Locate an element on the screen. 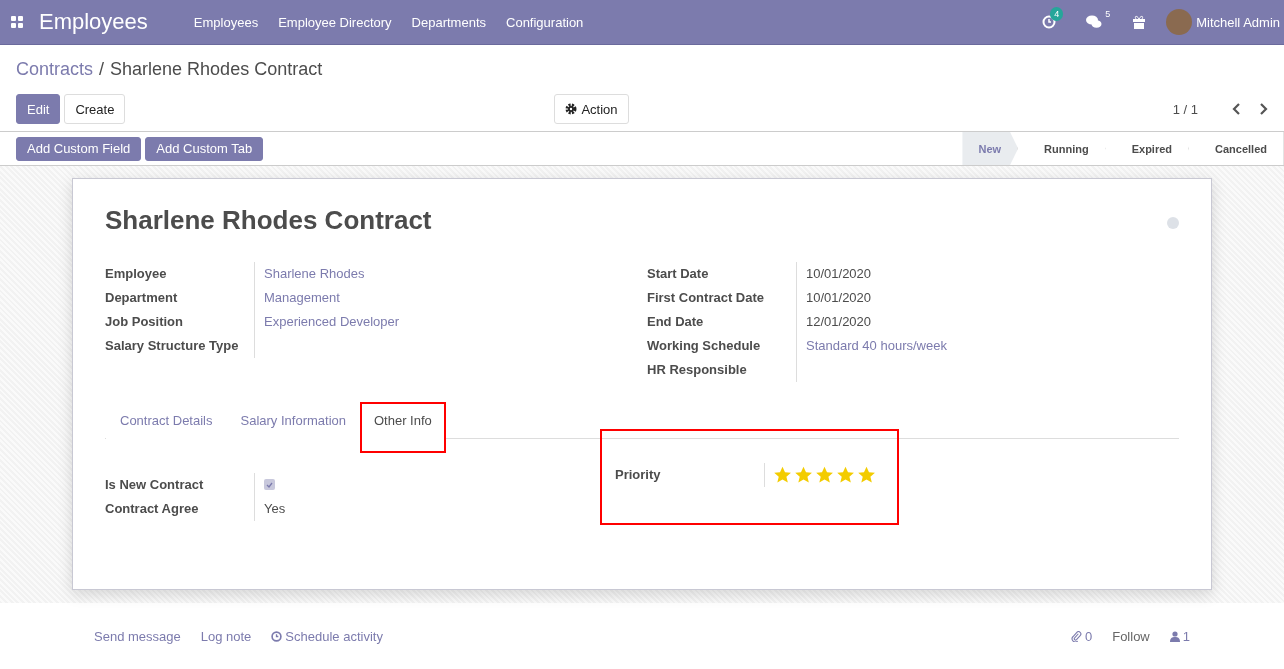 This screenshot has width=1284, height=669. field-label: Salary Structure Type is located at coordinates (180, 346).